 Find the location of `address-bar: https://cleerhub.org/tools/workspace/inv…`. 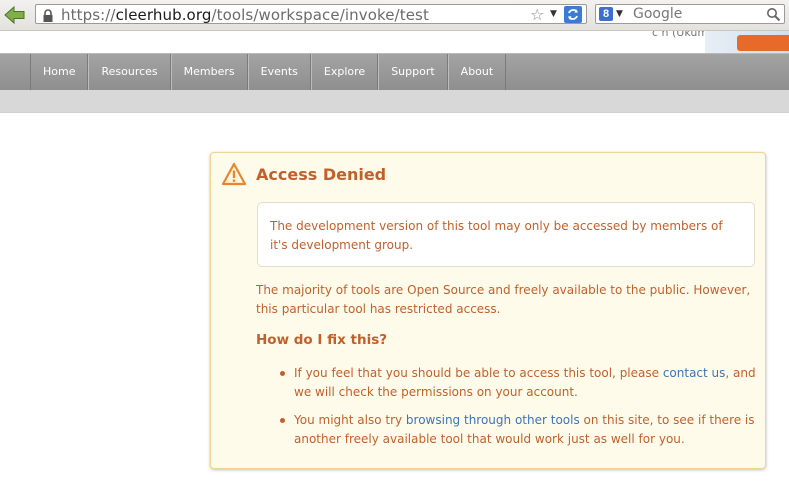

address-bar: https://cleerhub.org/tools/workspace/inv… is located at coordinates (311, 14).